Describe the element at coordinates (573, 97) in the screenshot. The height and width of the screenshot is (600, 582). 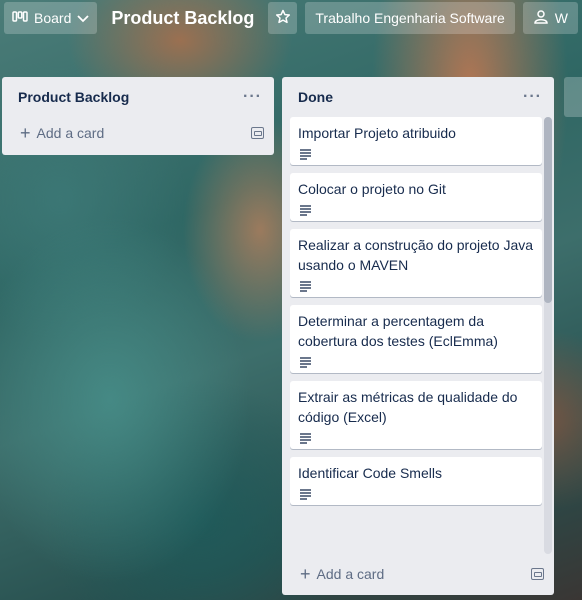
I see `add-another-list-button` at that location.